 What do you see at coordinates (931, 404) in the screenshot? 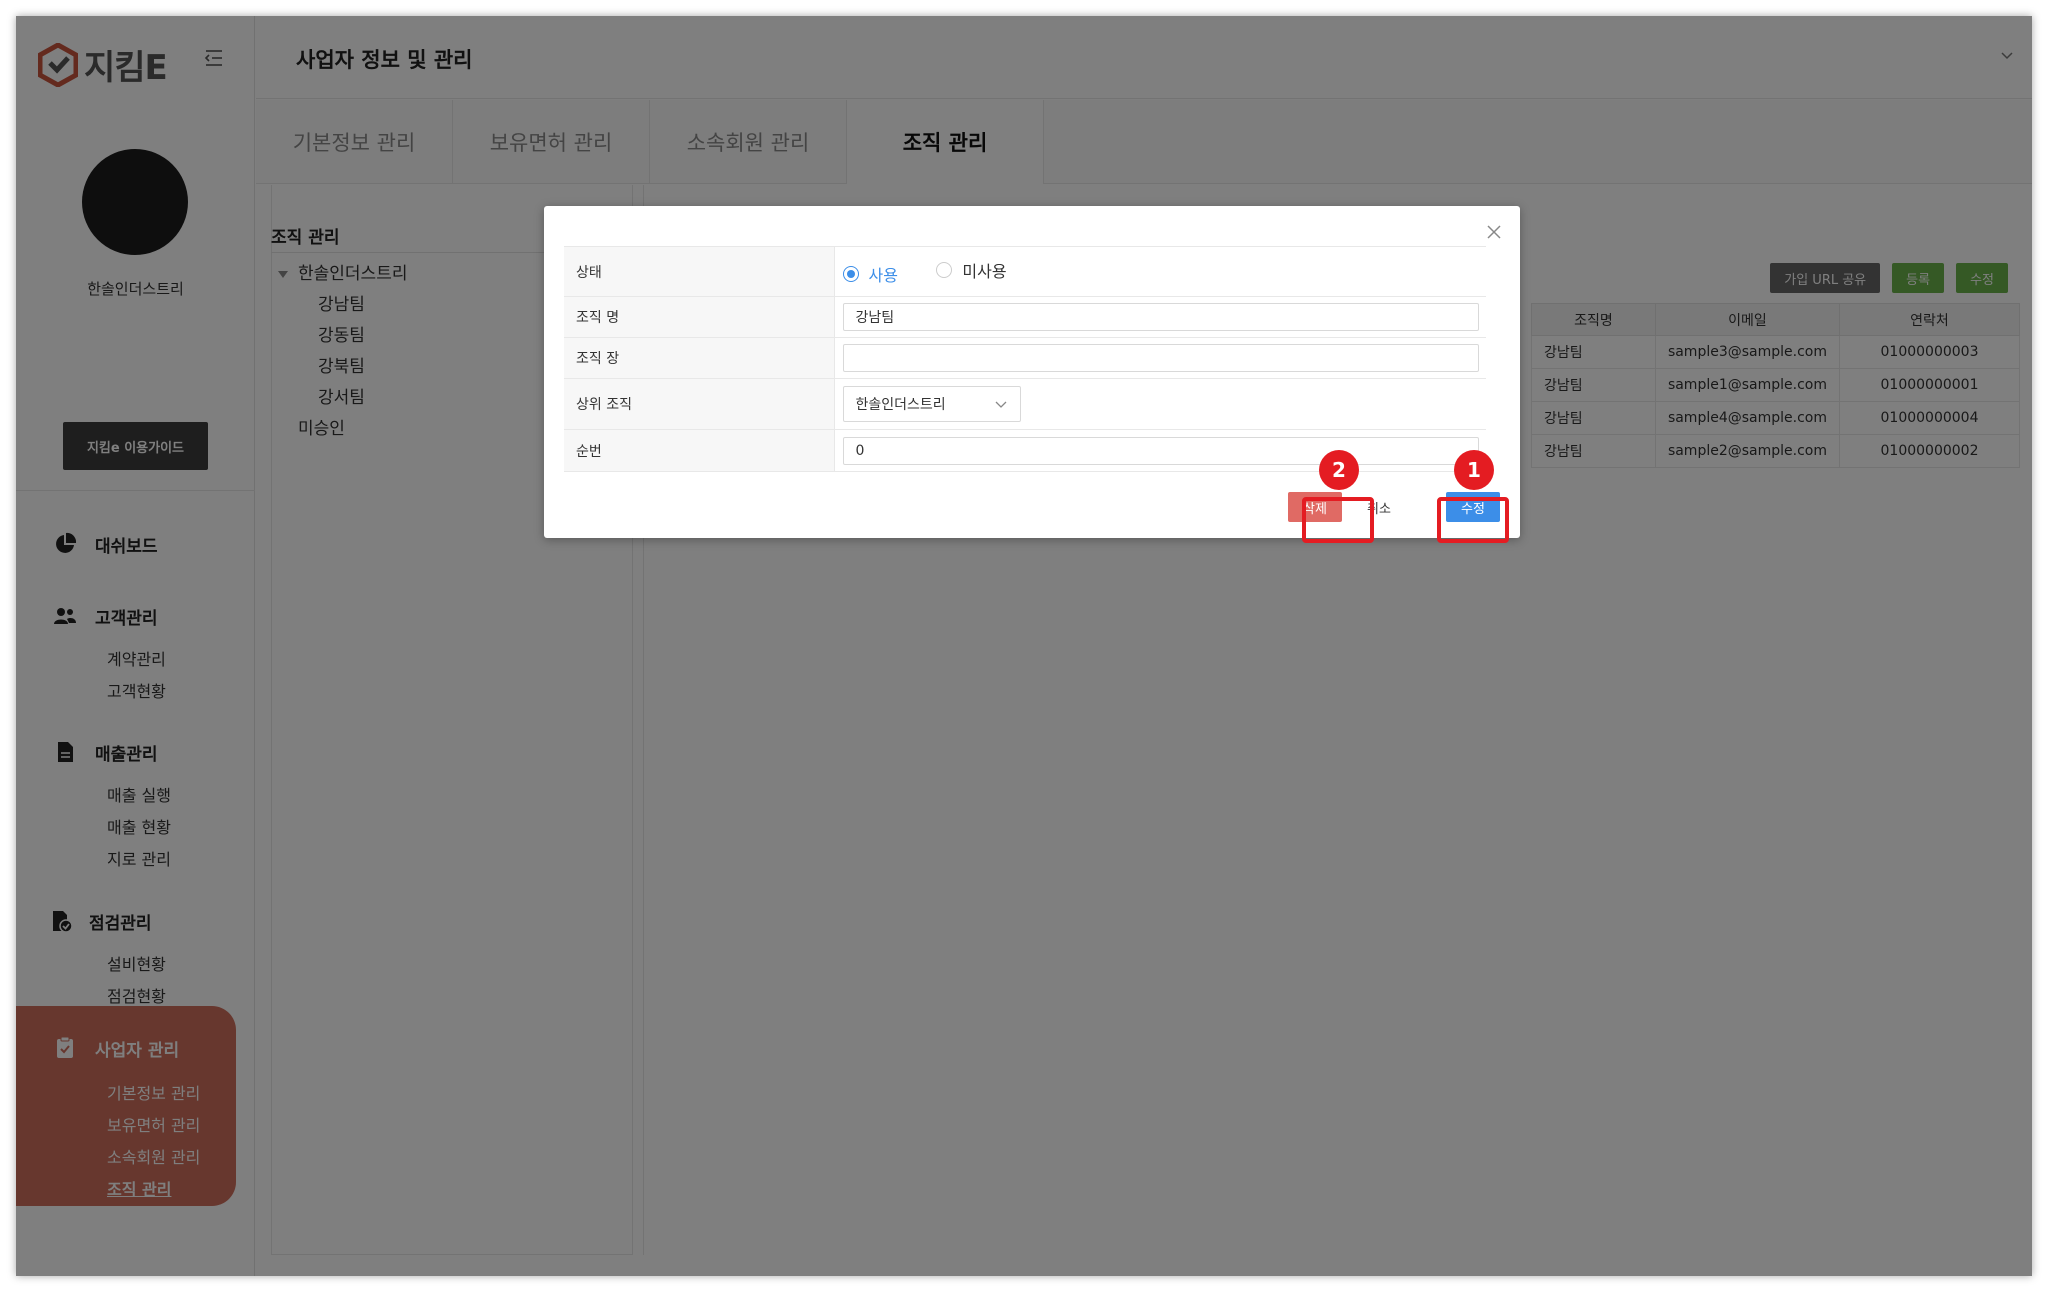
I see `parent-org-select: 한솔인더스트리` at bounding box center [931, 404].